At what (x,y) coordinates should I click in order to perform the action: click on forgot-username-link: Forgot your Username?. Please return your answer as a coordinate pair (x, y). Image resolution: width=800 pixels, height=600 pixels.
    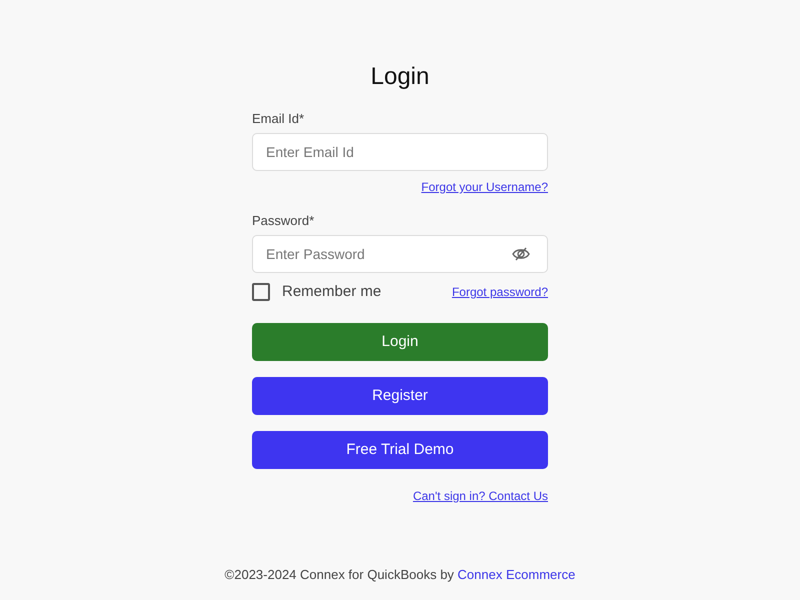
    Looking at the image, I should click on (484, 187).